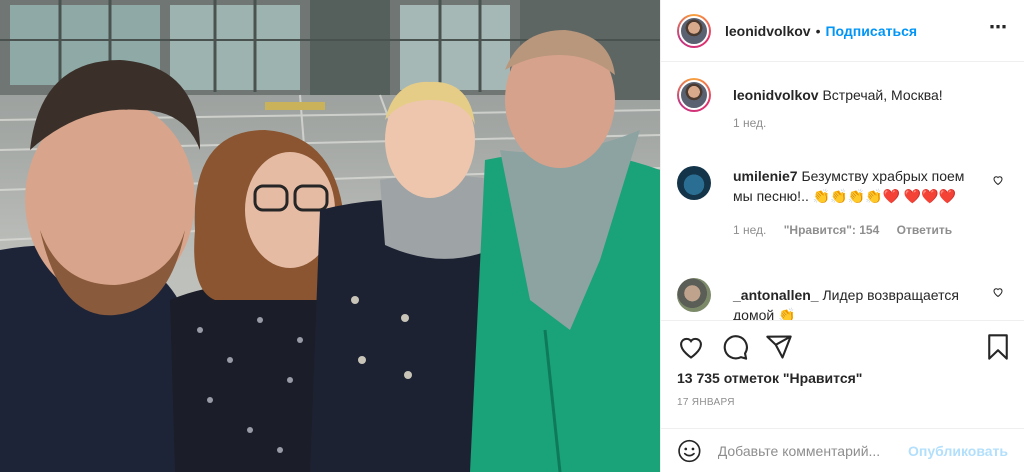 The image size is (1024, 472). What do you see at coordinates (768, 31) in the screenshot?
I see `author-username: leonidvolkov` at bounding box center [768, 31].